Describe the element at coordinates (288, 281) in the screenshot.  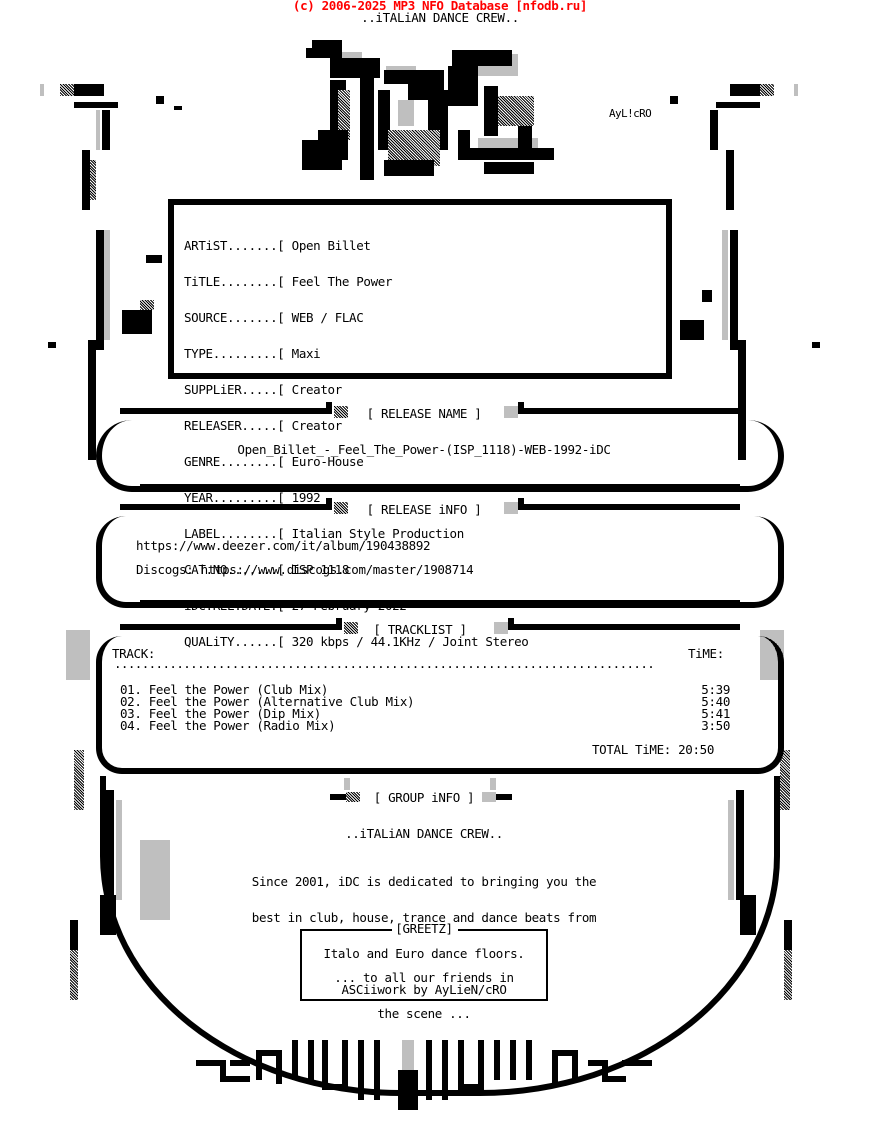
I see `info-row-title: TiTLE........[ Feel The Power` at that location.